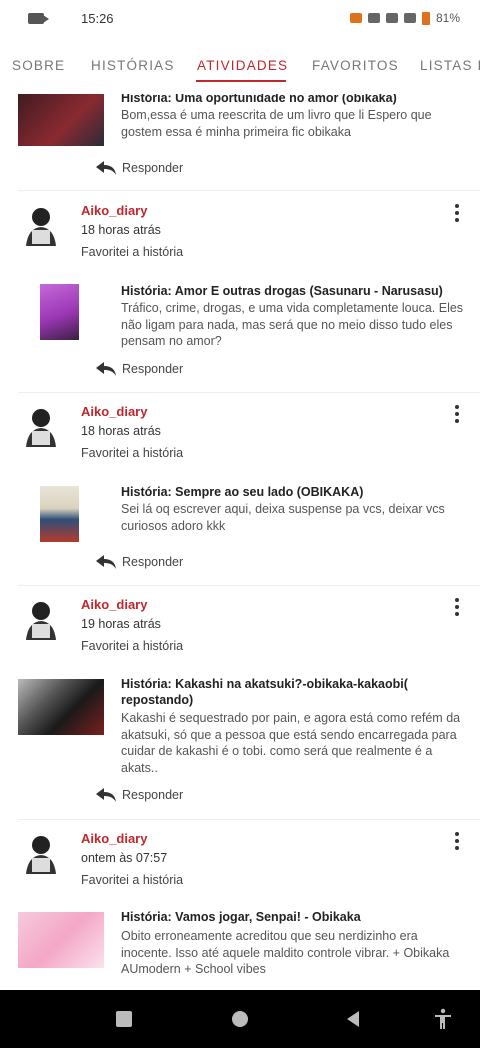  I want to click on home-button, so click(240, 1019).